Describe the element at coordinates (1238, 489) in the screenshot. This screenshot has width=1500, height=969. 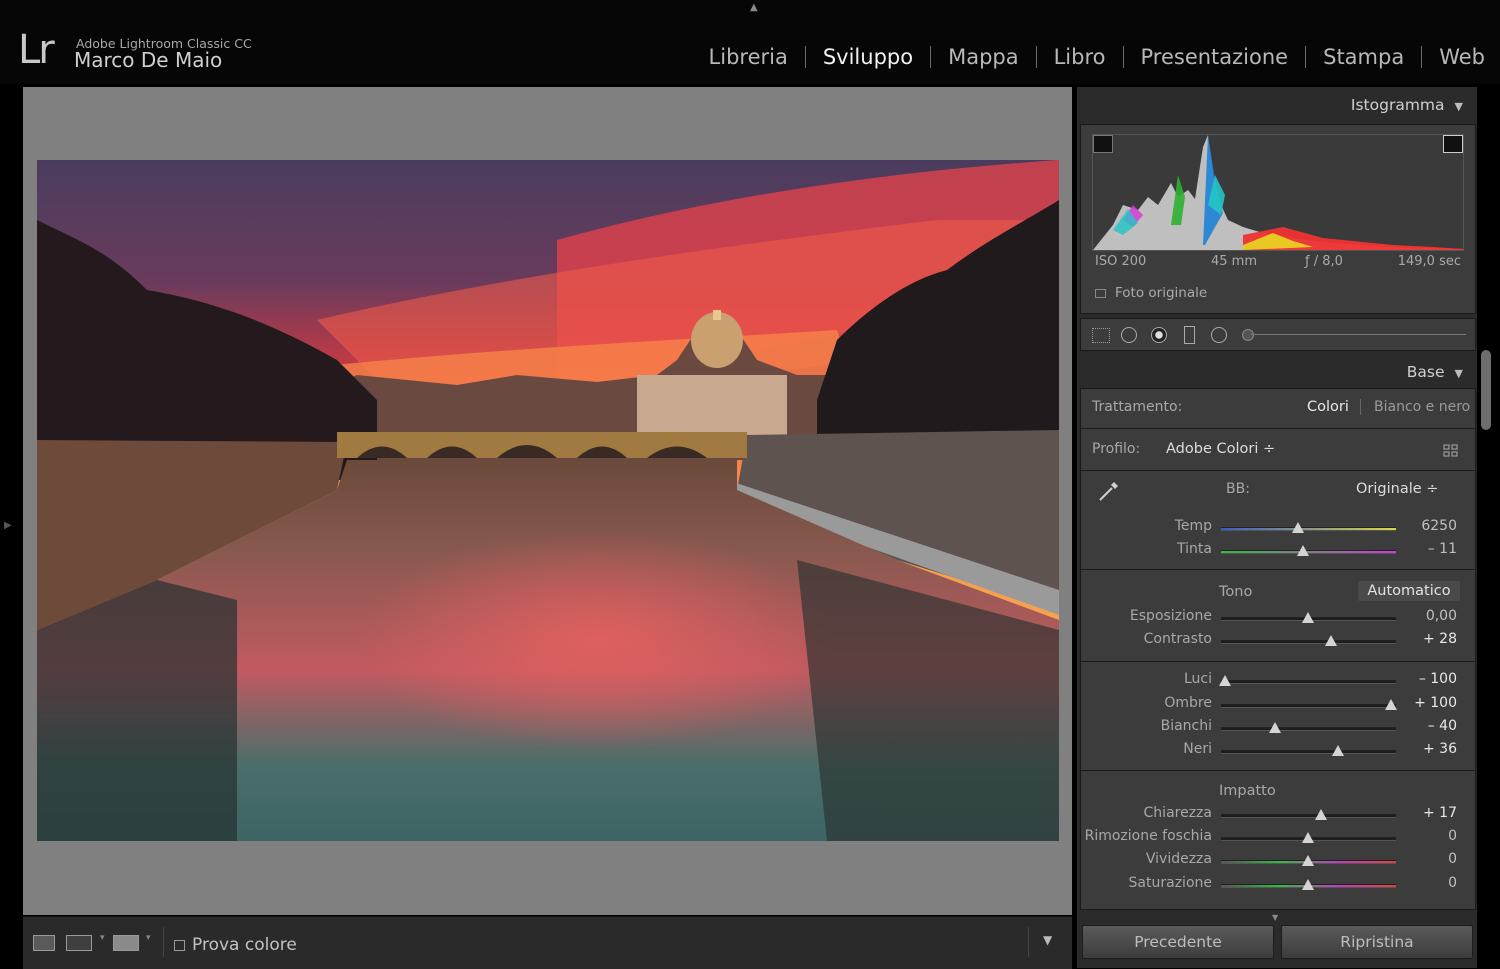
I see `wb-label: BB:` at that location.